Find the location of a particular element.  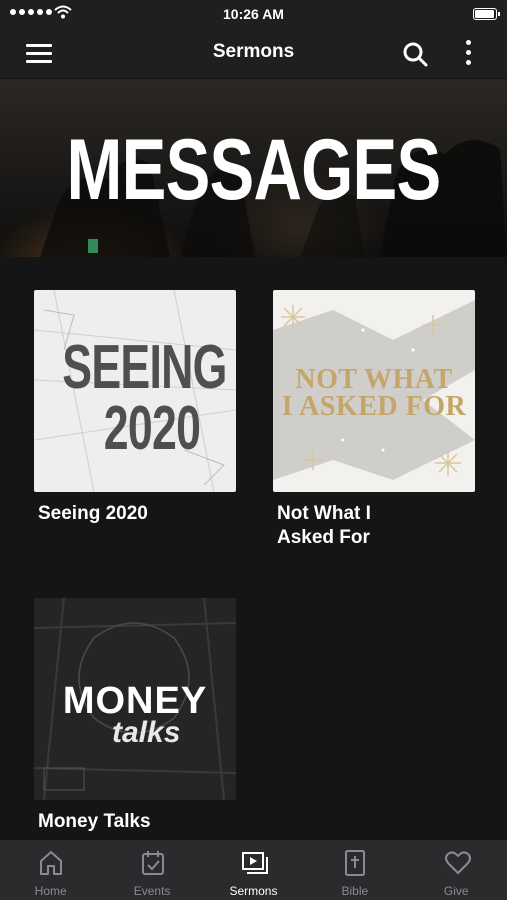

battery-icon is located at coordinates (486, 14).